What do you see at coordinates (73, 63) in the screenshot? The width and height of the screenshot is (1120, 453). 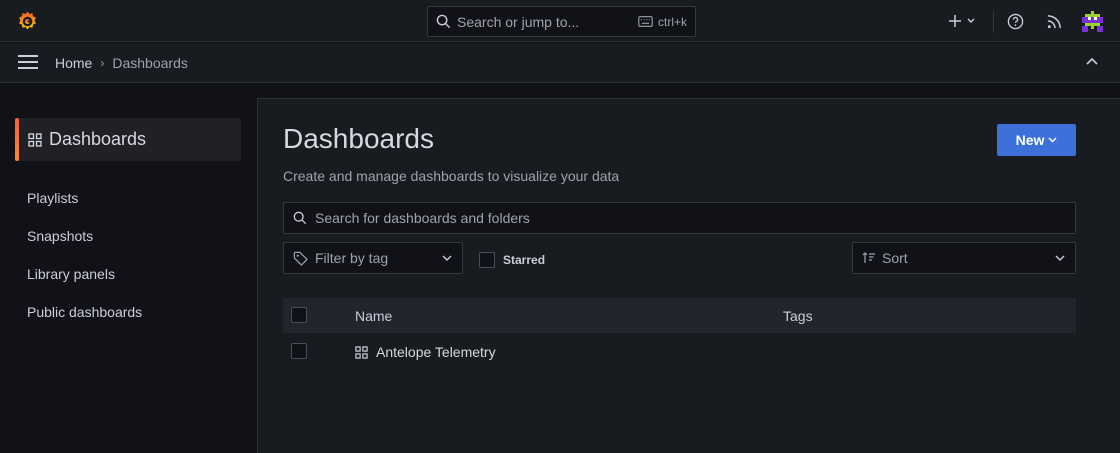 I see `breadcrumb-home: Home` at bounding box center [73, 63].